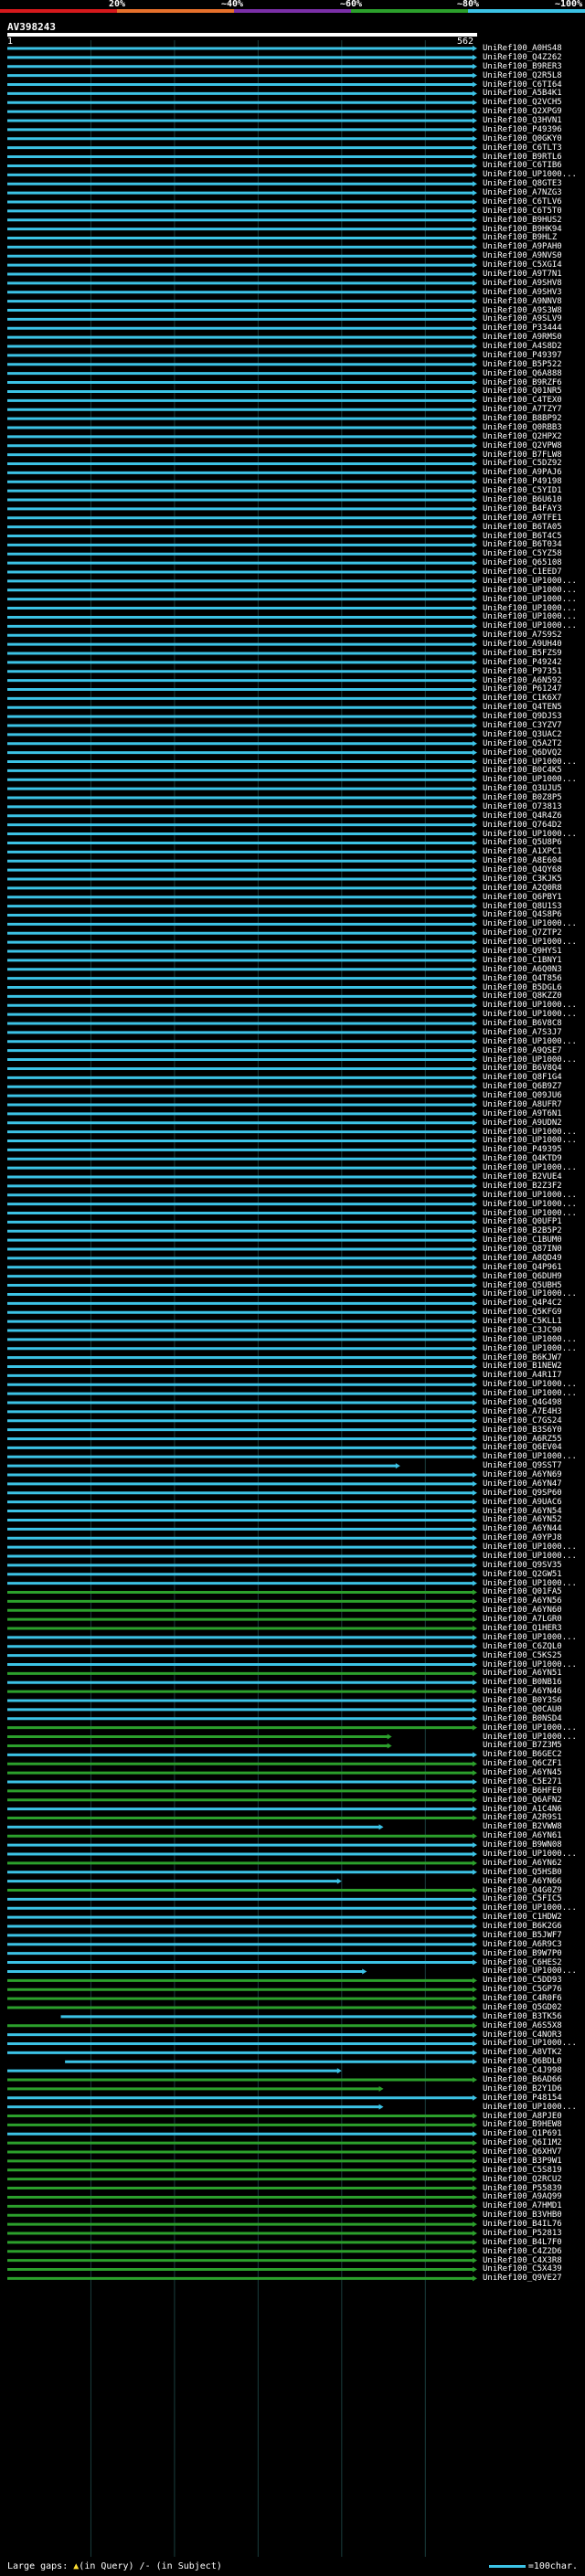 The image size is (585, 2576). I want to click on hit-label: UniRef100_A5B4K1, so click(522, 93).